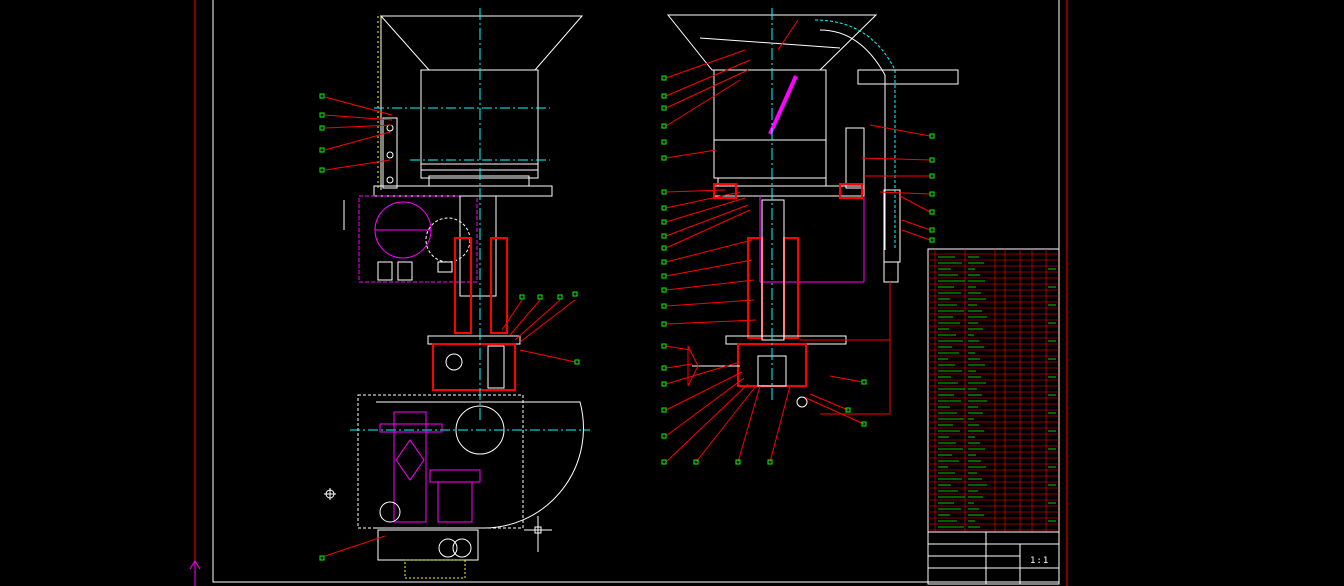 The width and height of the screenshot is (1344, 586). What do you see at coordinates (330, 494) in the screenshot?
I see `center-mark-icon` at bounding box center [330, 494].